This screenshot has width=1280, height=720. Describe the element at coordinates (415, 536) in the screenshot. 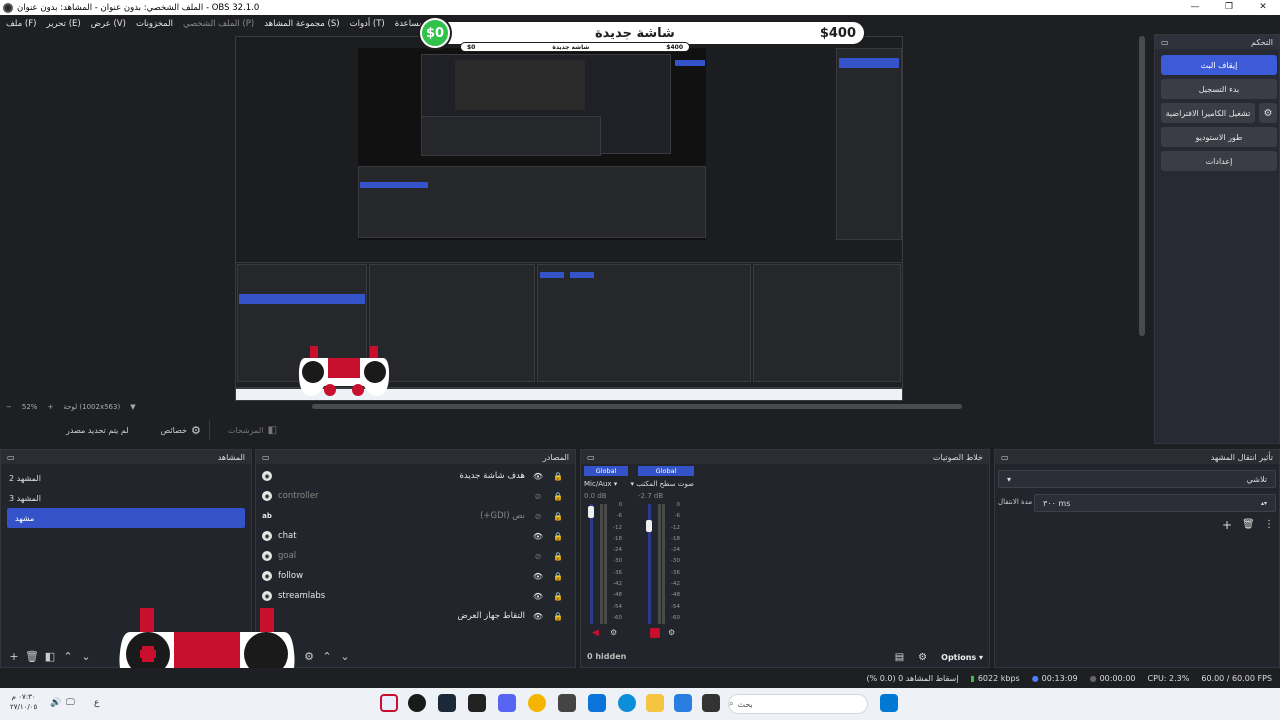

I see `source-row: ◉ chat 👁 🔒` at that location.